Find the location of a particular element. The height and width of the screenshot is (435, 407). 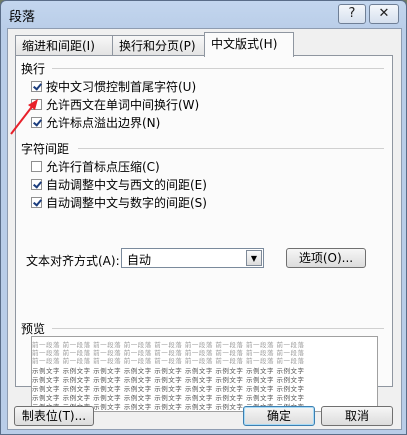

checkbox-row-space-asian-numbers: 自动调整中文与数字的间距(S) is located at coordinates (119, 202).